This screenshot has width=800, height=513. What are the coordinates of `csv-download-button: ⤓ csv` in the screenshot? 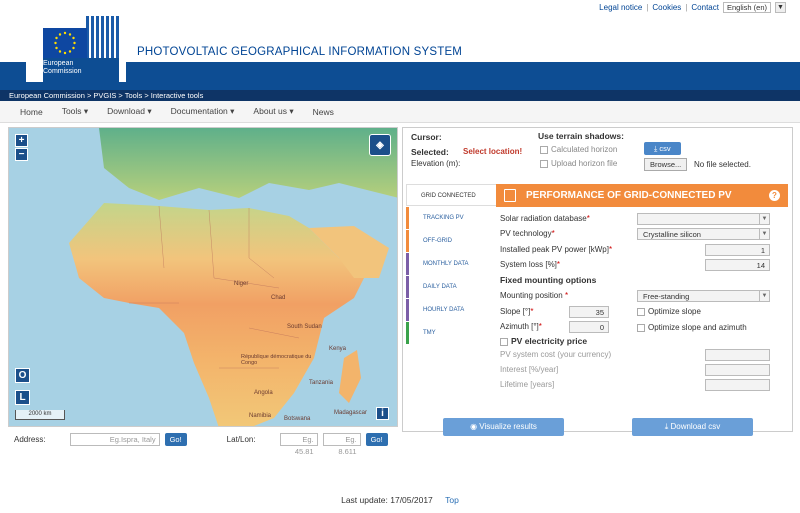 It's located at (662, 148).